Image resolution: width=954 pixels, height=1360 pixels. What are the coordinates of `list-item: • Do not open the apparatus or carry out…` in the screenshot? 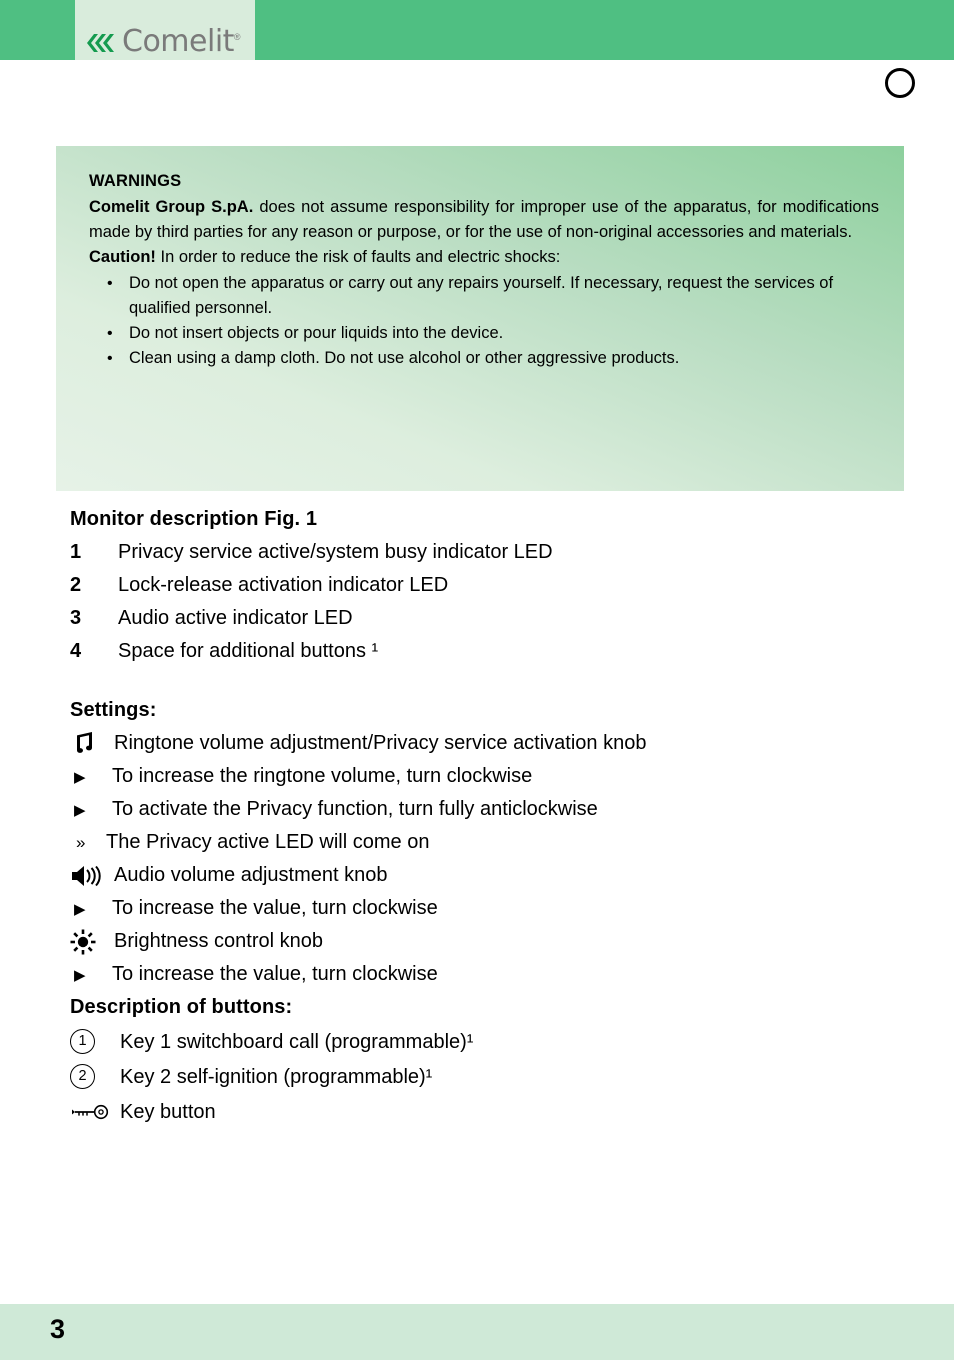 It's located at (483, 296).